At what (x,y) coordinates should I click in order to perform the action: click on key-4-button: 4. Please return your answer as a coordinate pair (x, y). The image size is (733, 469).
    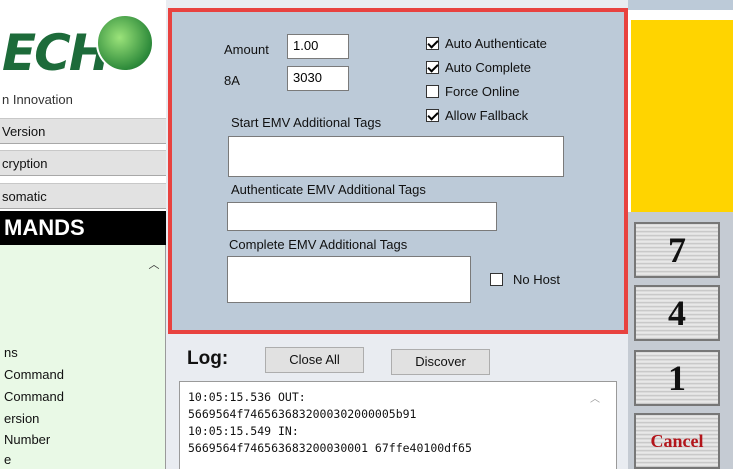
    Looking at the image, I should click on (677, 313).